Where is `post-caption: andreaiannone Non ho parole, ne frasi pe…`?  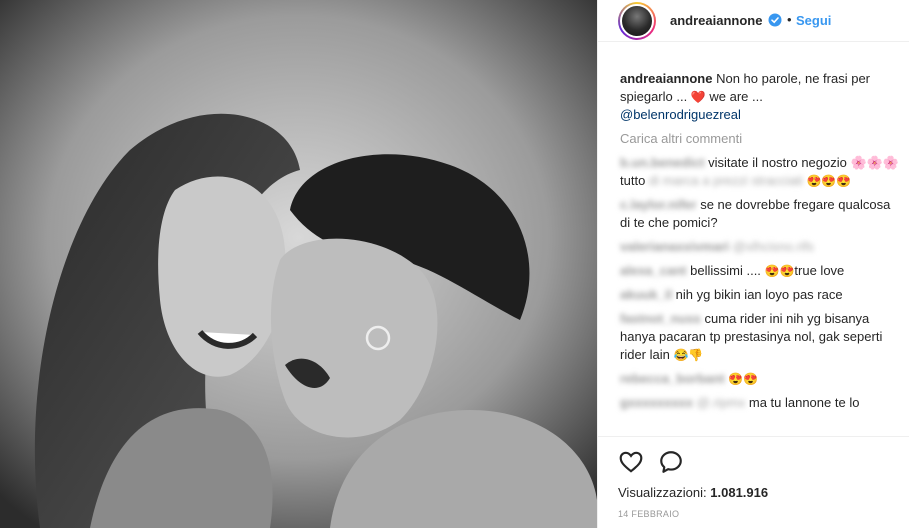
post-caption: andreaiannone Non ho parole, ne frasi pe… is located at coordinates (760, 97).